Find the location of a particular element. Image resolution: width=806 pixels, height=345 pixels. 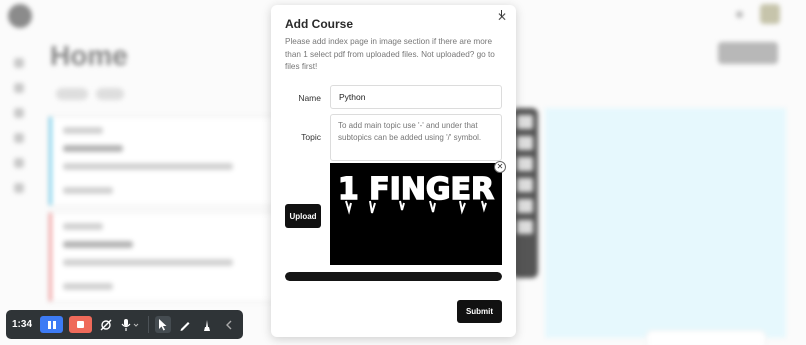

image-preview: 1 FINGER is located at coordinates (416, 214).